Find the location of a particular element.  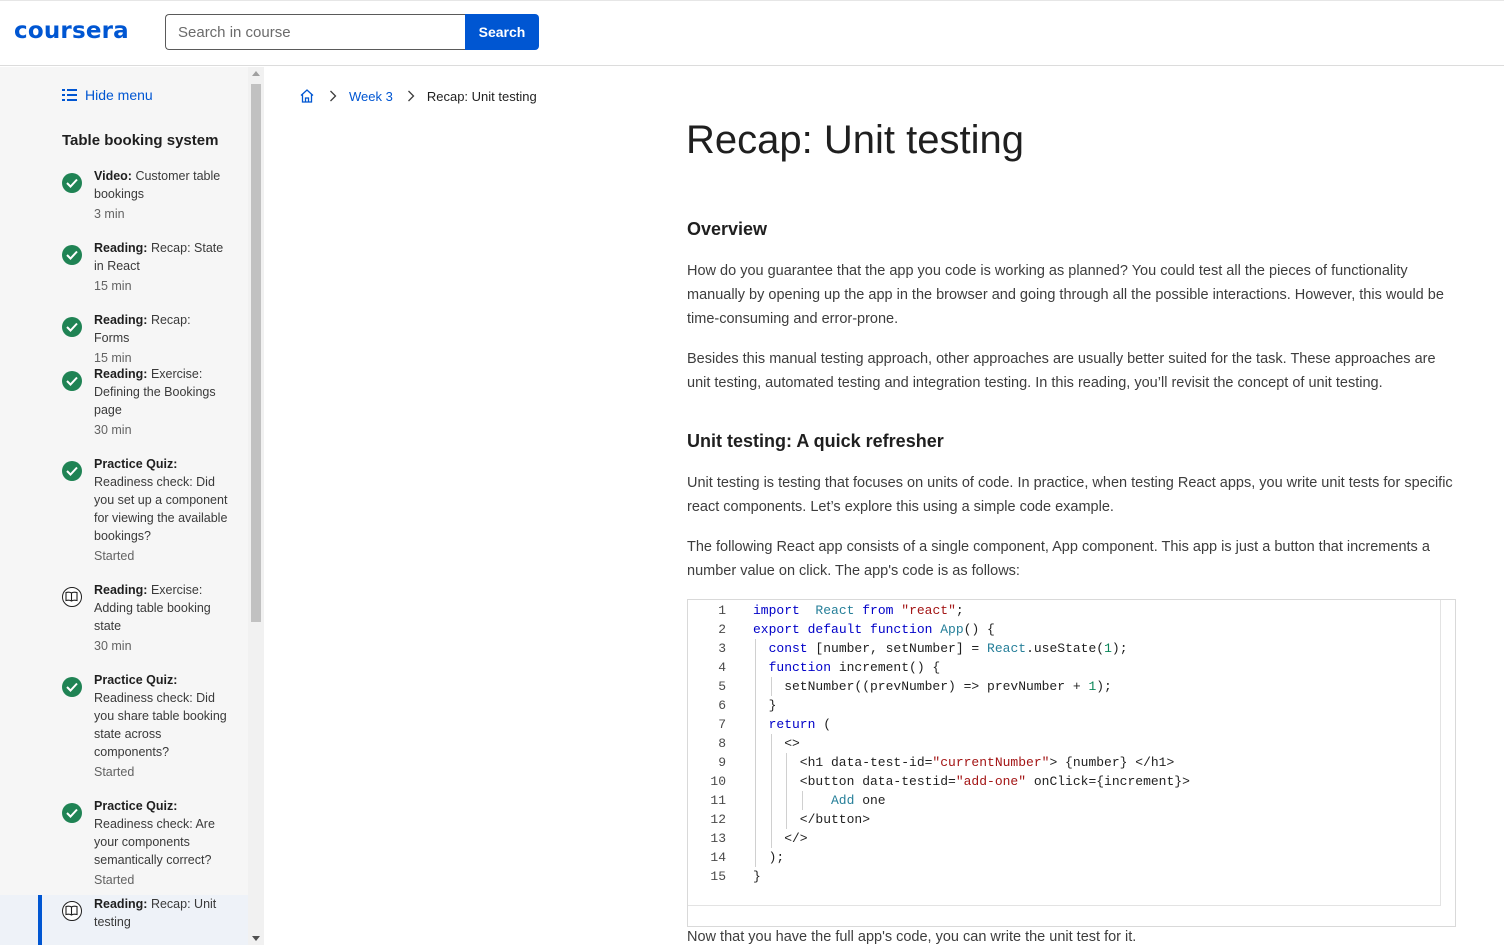

sidebar-item-meta: 15 min is located at coordinates (113, 286).